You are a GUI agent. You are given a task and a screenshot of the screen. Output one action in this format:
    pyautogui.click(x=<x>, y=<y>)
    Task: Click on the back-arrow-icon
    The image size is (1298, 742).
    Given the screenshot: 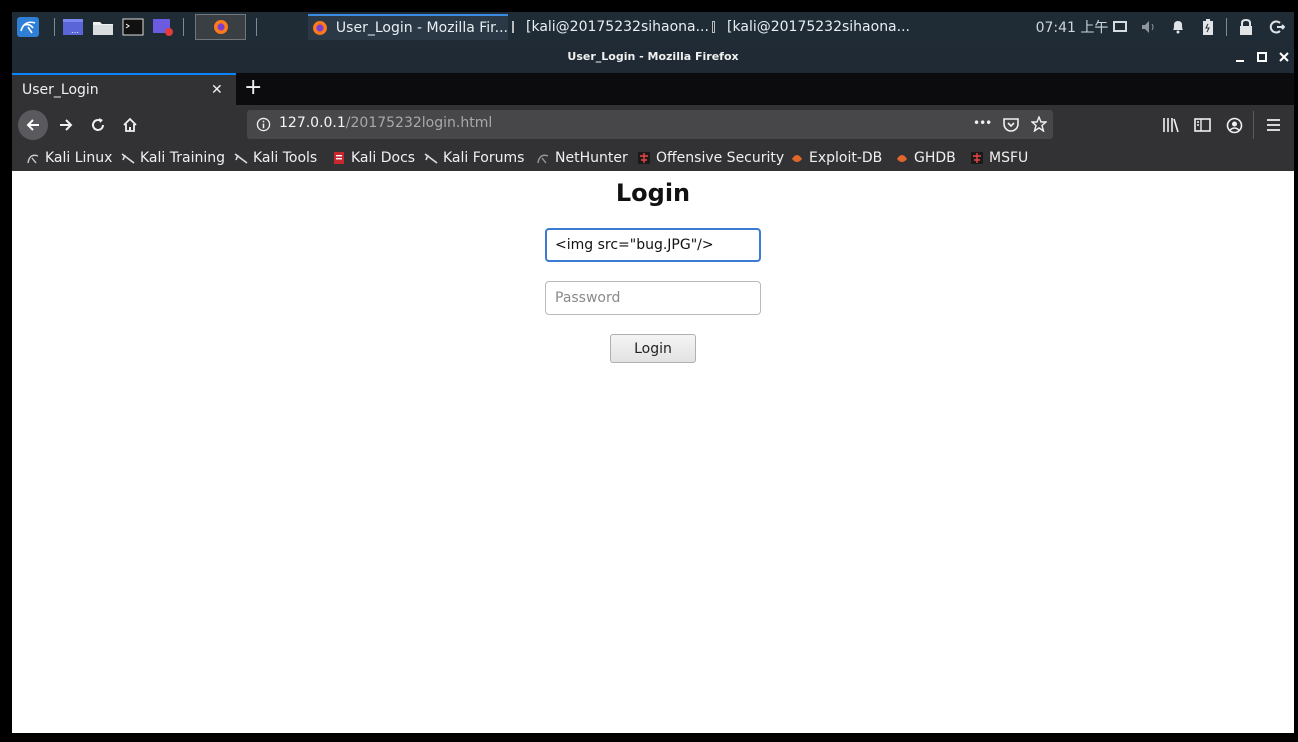 What is the action you would take?
    pyautogui.click(x=32, y=125)
    